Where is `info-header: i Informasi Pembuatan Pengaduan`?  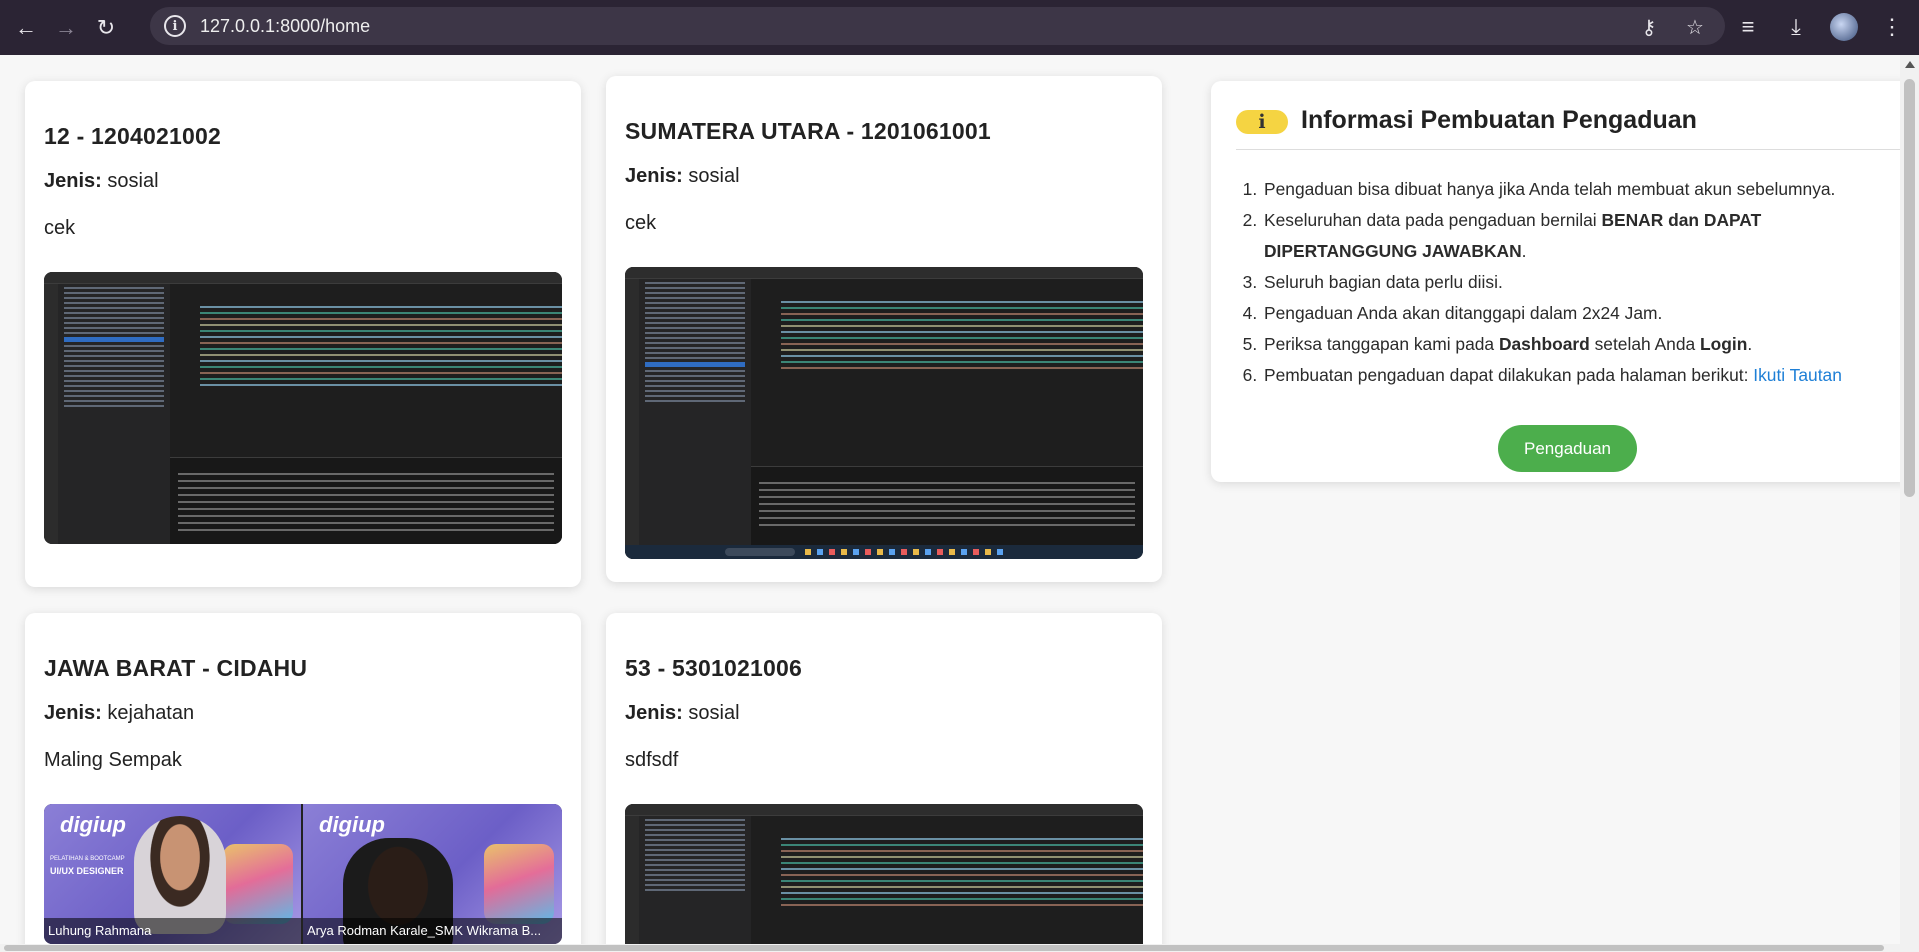
info-header: i Informasi Pembuatan Pengaduan is located at coordinates (1573, 128).